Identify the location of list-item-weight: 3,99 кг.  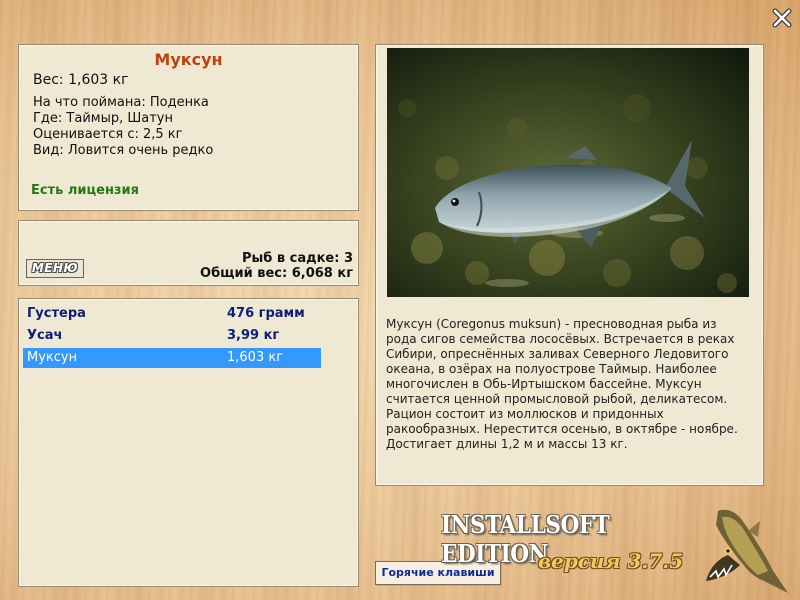
(253, 335).